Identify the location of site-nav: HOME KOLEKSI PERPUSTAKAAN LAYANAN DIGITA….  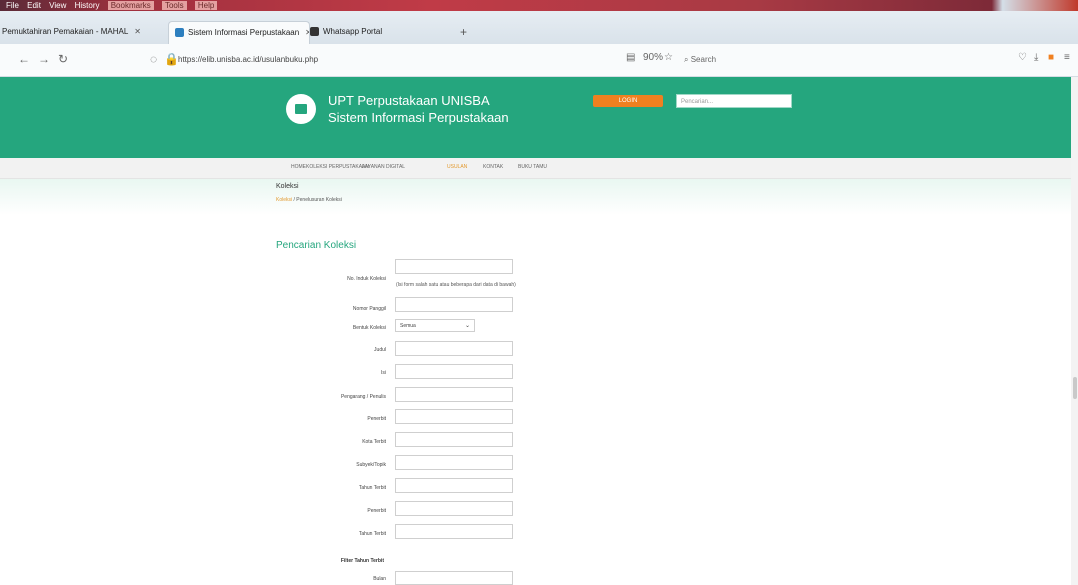
(535, 168).